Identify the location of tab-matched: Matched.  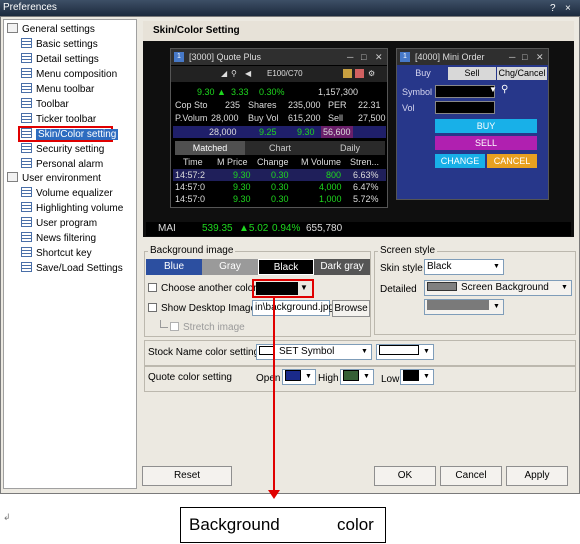
(210, 148).